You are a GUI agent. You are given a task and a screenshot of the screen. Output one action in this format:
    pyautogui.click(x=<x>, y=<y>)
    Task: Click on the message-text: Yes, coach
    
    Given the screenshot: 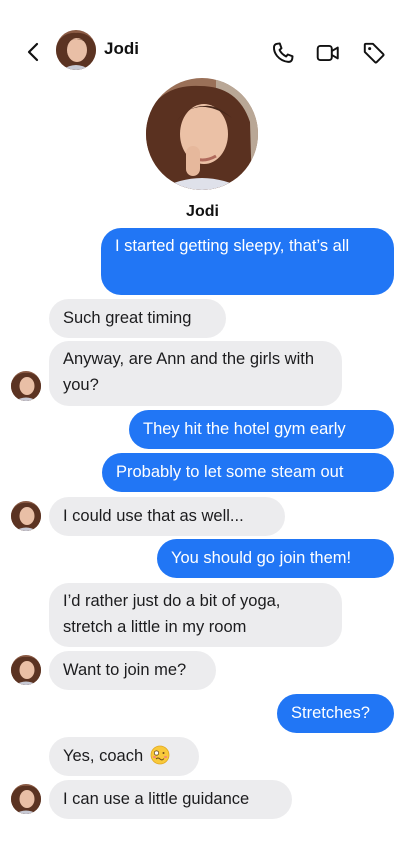 What is the action you would take?
    pyautogui.click(x=103, y=756)
    